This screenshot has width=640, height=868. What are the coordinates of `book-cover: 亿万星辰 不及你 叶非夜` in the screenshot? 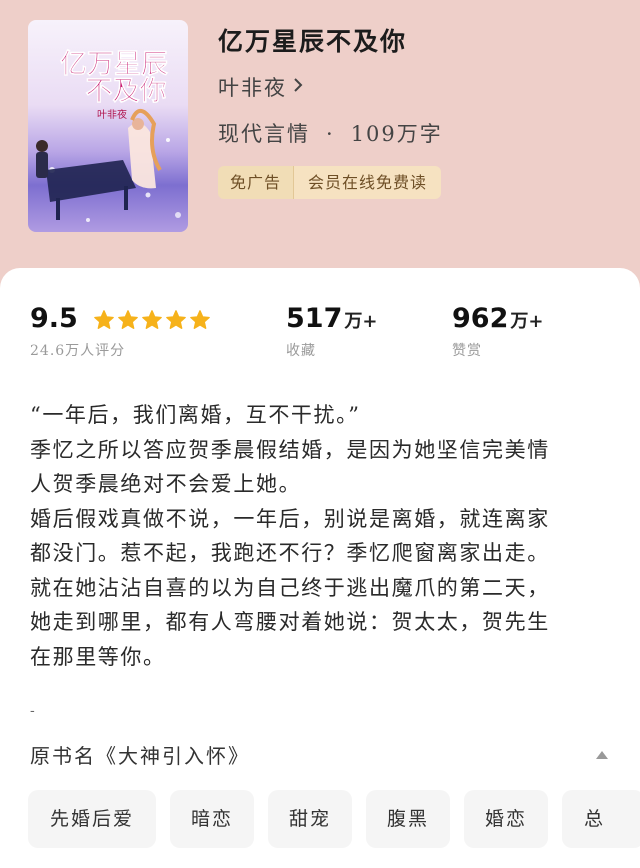 It's located at (108, 126).